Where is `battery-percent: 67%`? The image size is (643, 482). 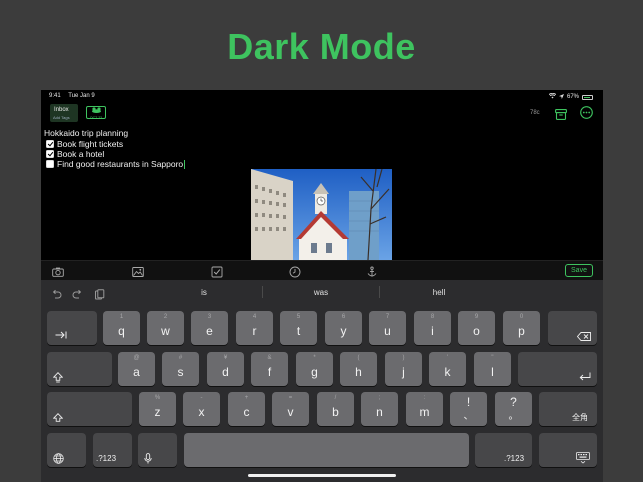 battery-percent: 67% is located at coordinates (572, 97).